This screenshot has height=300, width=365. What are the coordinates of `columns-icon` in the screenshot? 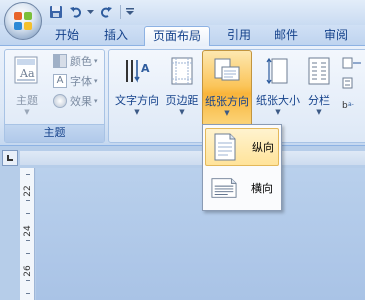 It's located at (319, 72).